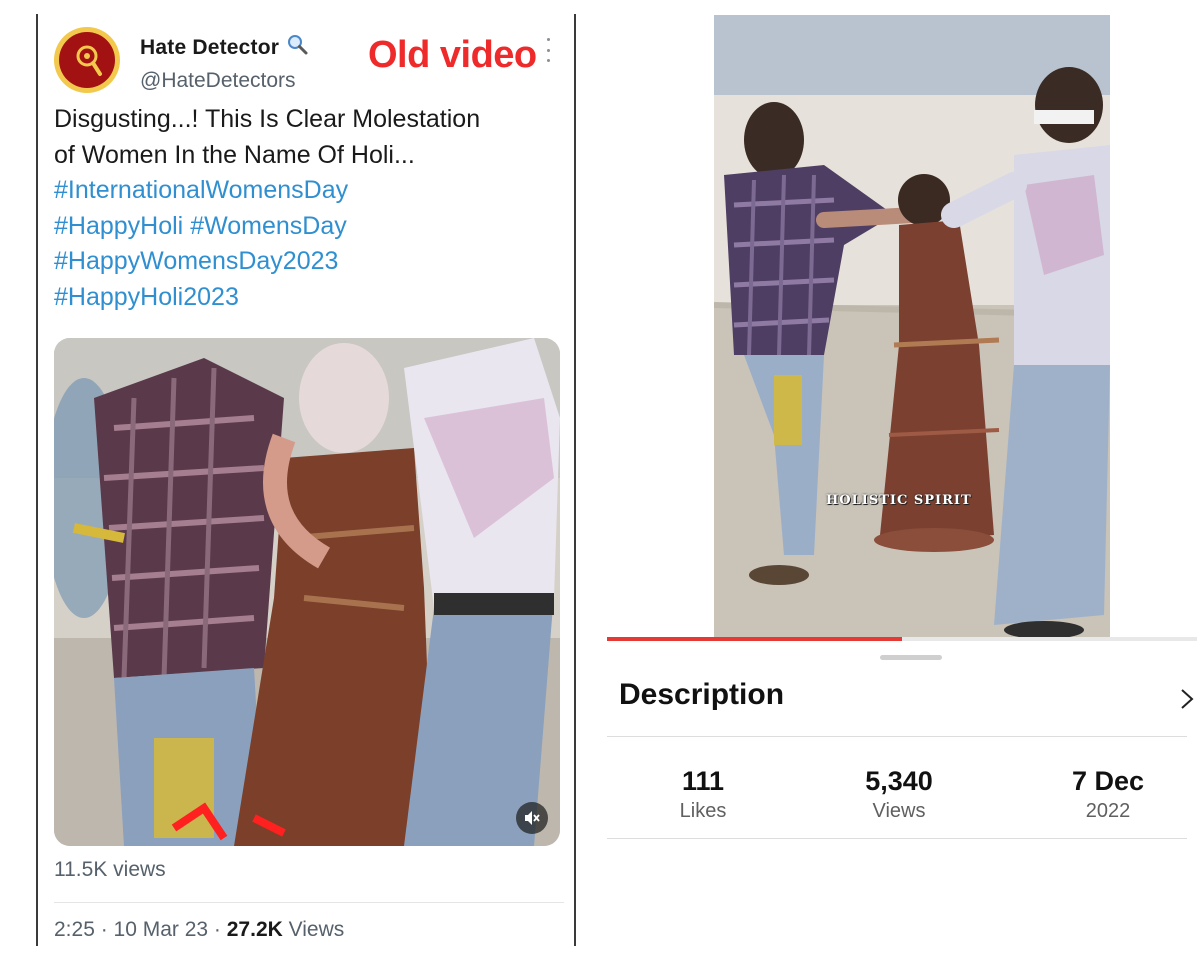 The width and height of the screenshot is (1200, 960). What do you see at coordinates (452, 55) in the screenshot?
I see `old-video-label: Old video` at bounding box center [452, 55].